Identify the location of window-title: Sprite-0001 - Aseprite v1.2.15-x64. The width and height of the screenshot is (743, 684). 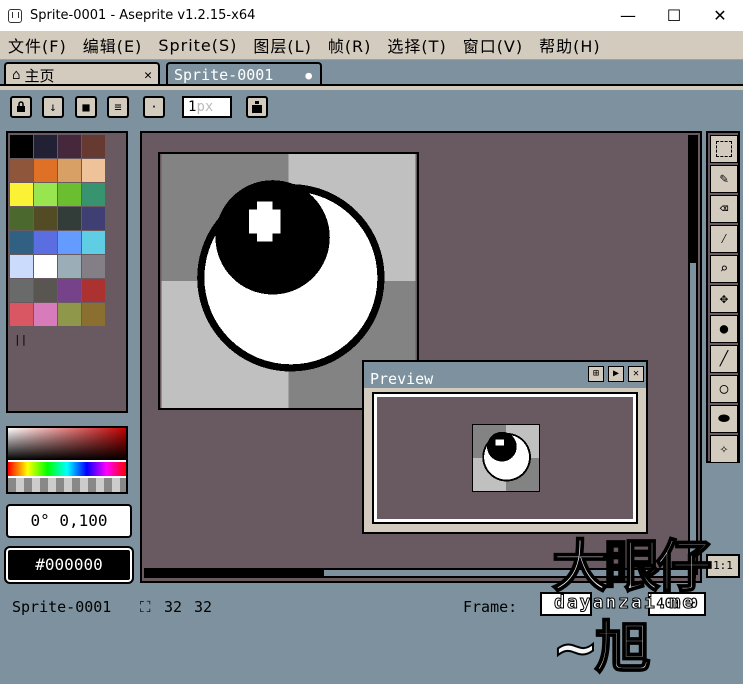
(143, 15).